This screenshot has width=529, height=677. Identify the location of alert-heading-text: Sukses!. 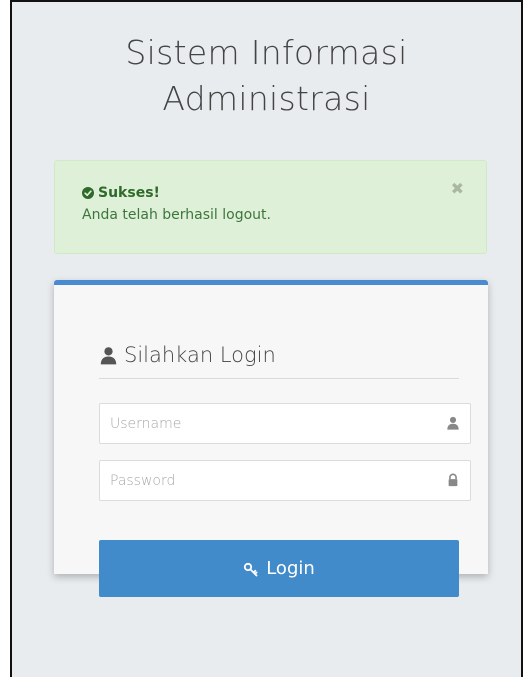
(129, 193).